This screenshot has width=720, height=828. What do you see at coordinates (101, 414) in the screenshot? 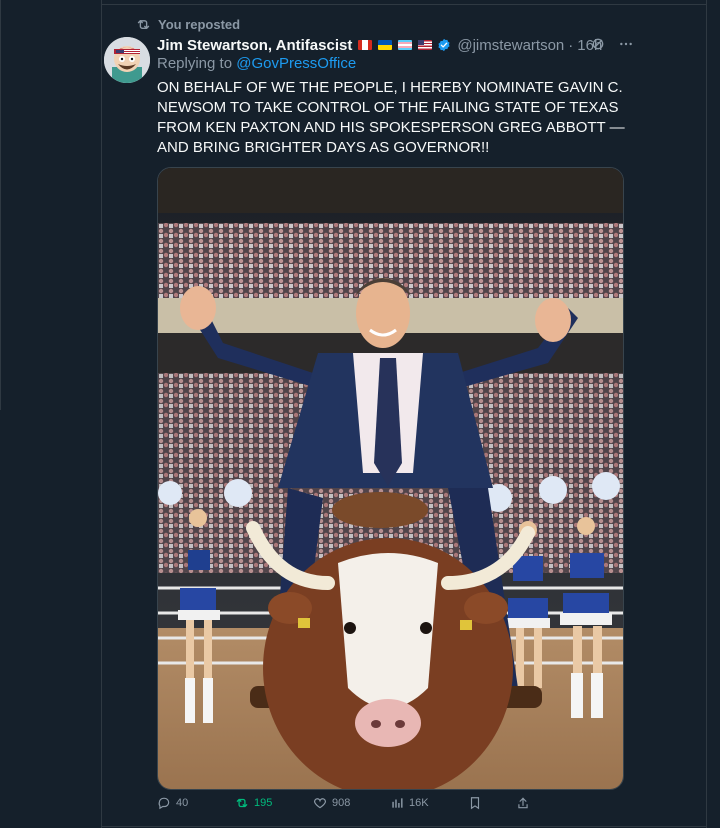
I see `column-border-left` at bounding box center [101, 414].